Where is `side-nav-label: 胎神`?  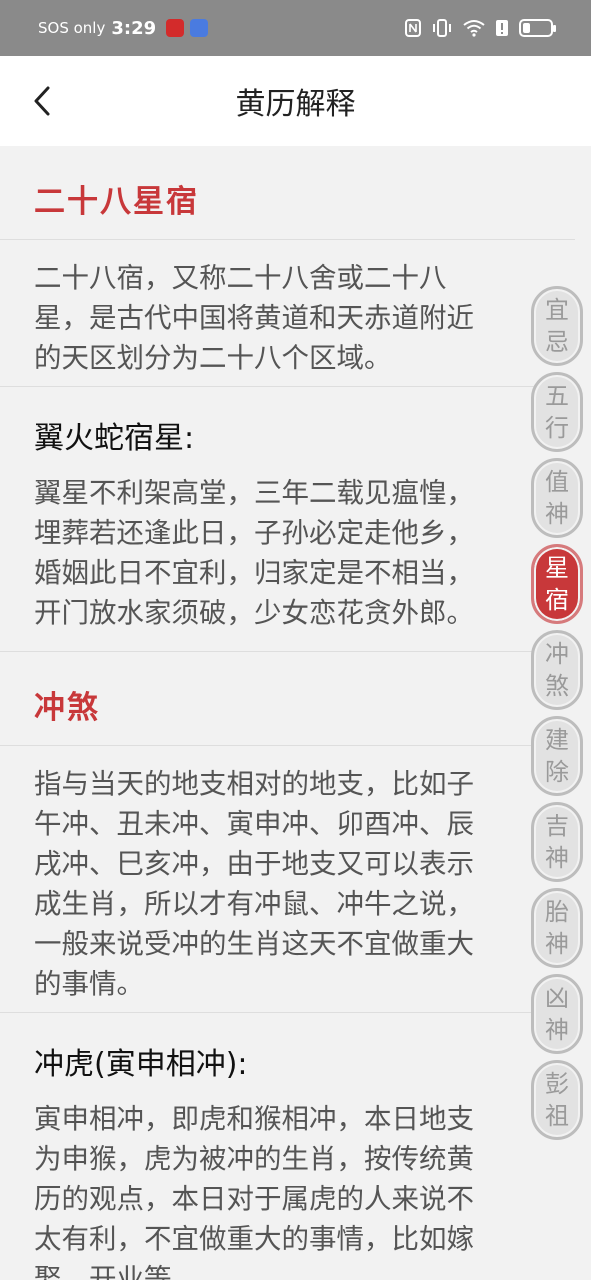 side-nav-label: 胎神 is located at coordinates (557, 928).